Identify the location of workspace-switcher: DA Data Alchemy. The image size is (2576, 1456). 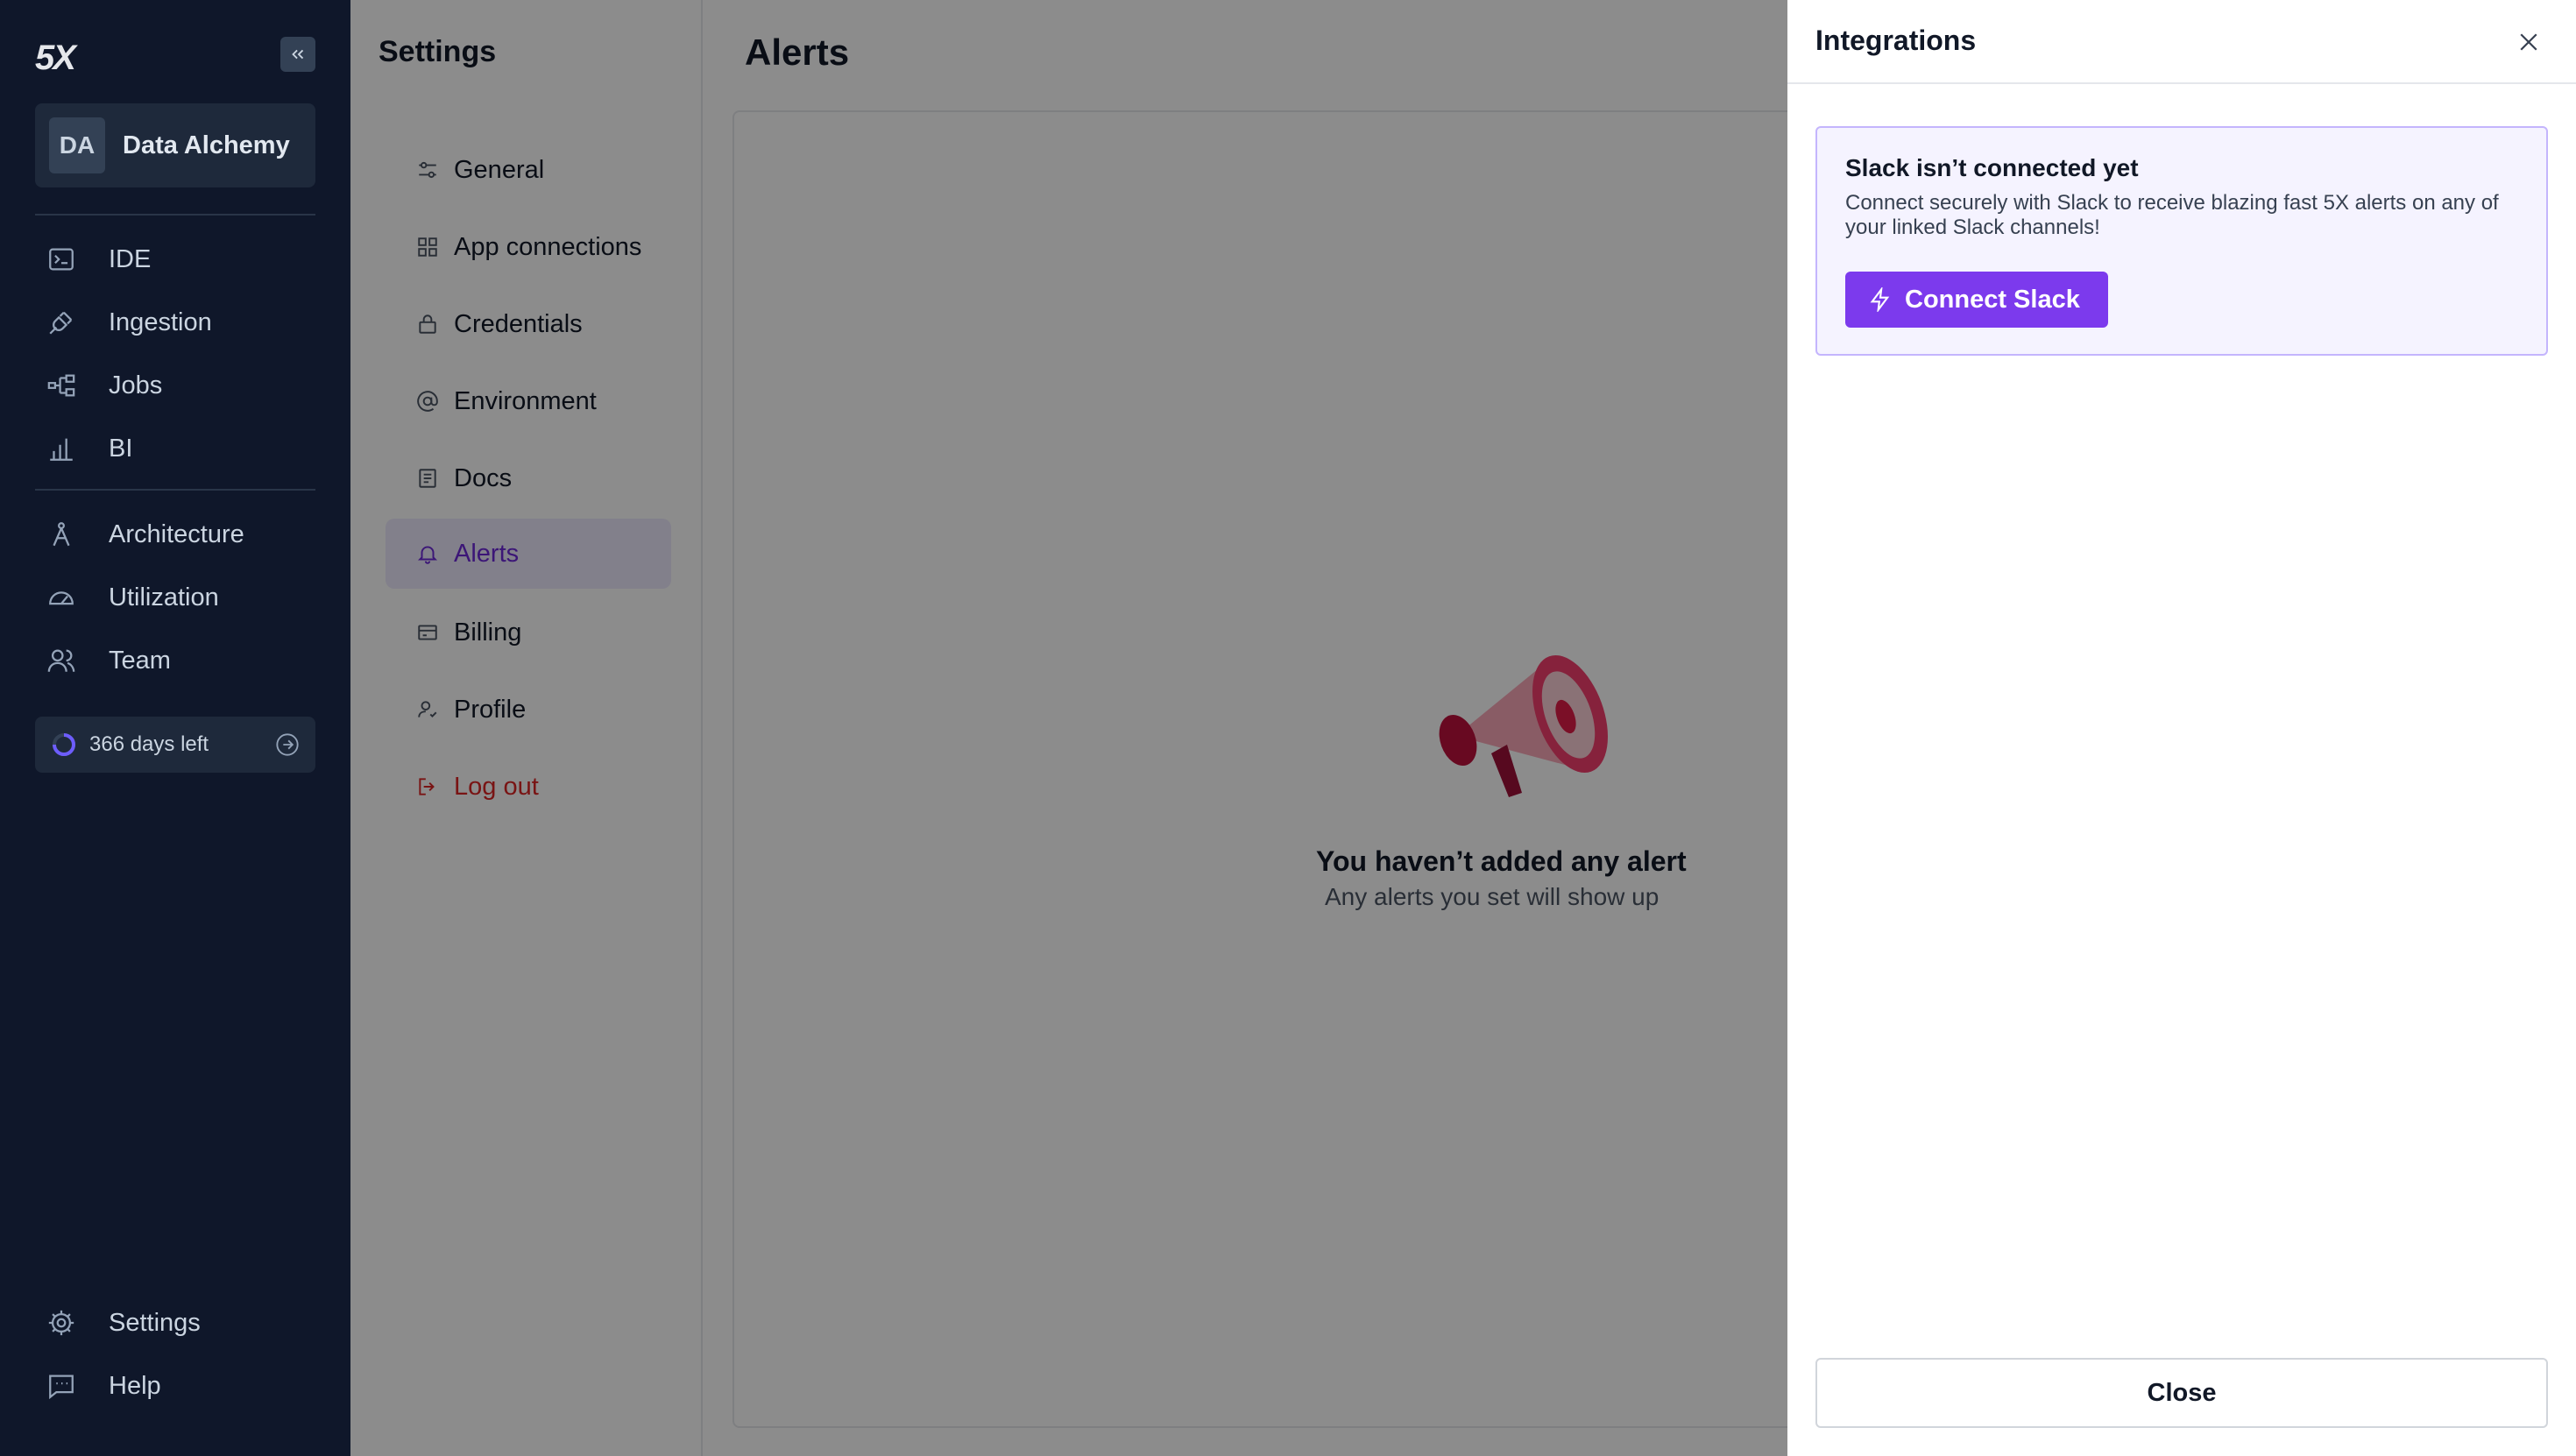
(175, 145).